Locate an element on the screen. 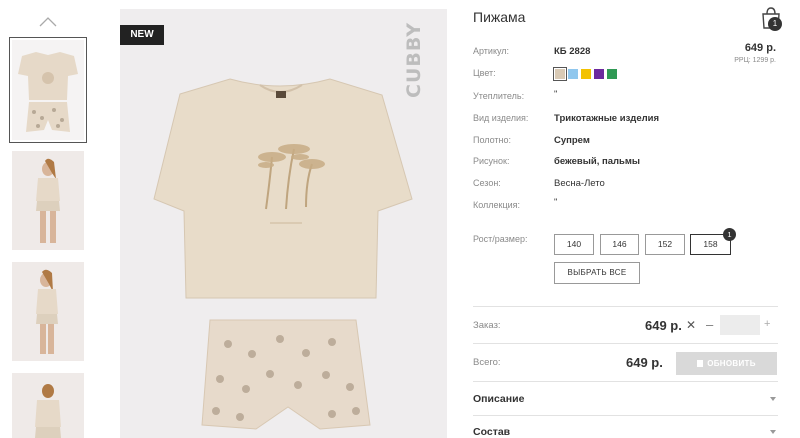 This screenshot has height=438, width=800. attr-label-season: Сезон: is located at coordinates (487, 183).